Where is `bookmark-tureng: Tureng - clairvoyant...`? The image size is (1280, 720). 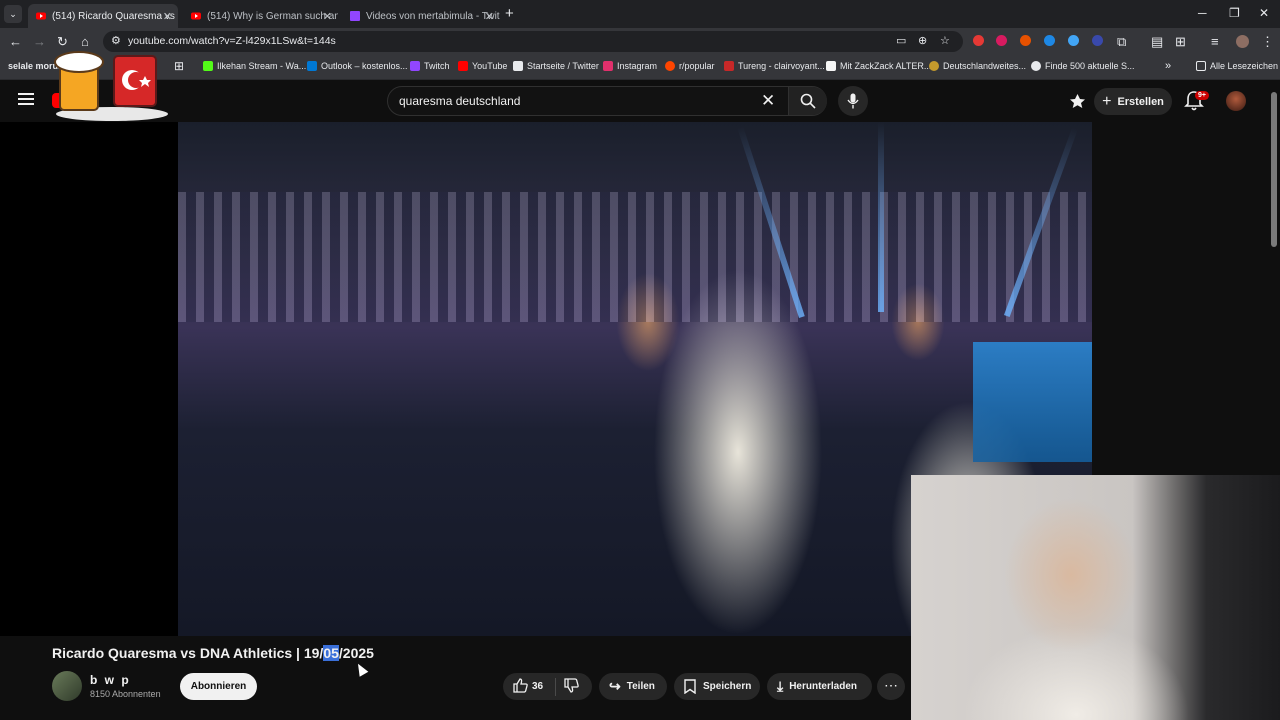
bookmark-tureng: Tureng - clairvoyant... is located at coordinates (774, 66).